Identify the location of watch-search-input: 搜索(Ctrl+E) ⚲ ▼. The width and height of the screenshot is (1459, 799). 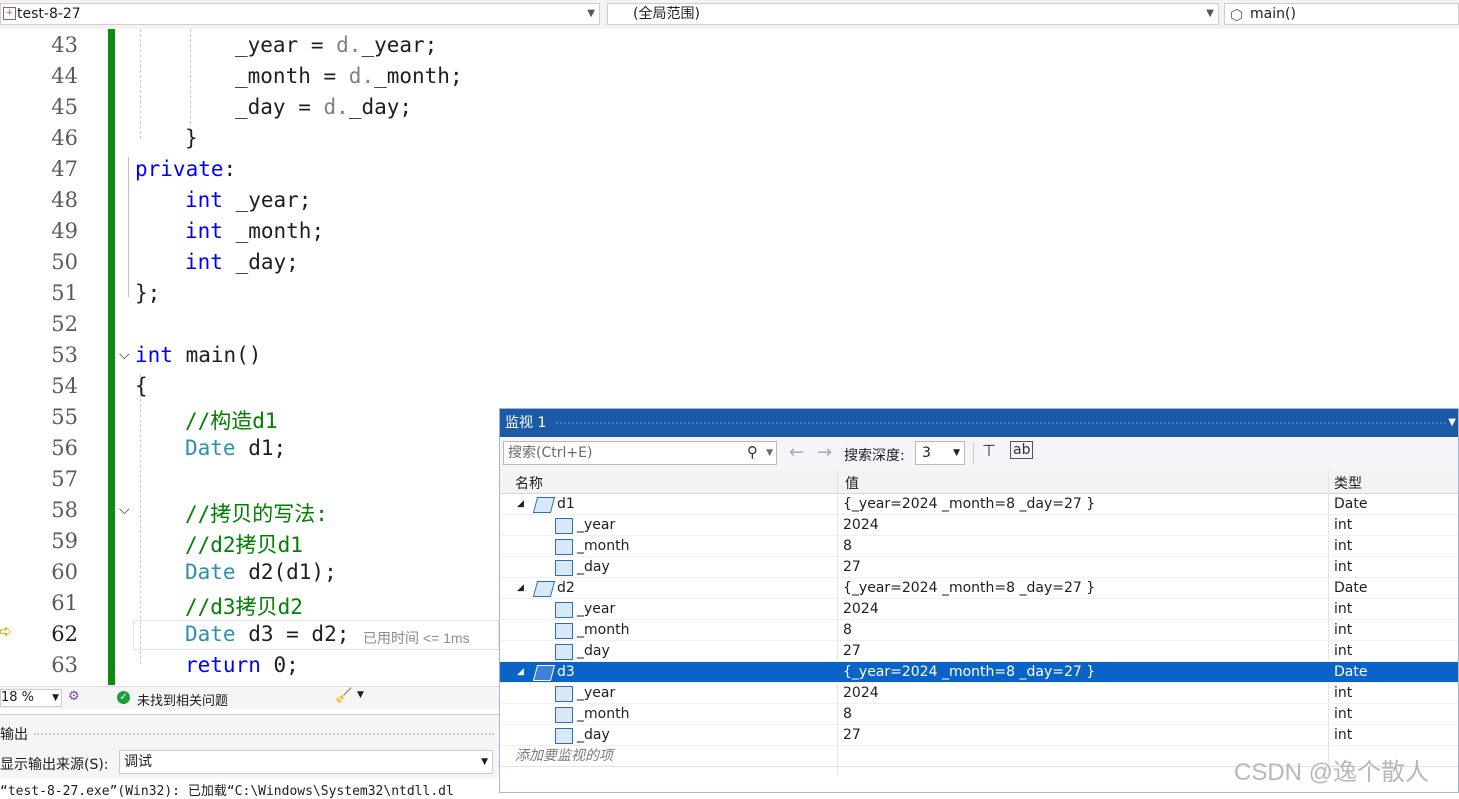
(640, 453).